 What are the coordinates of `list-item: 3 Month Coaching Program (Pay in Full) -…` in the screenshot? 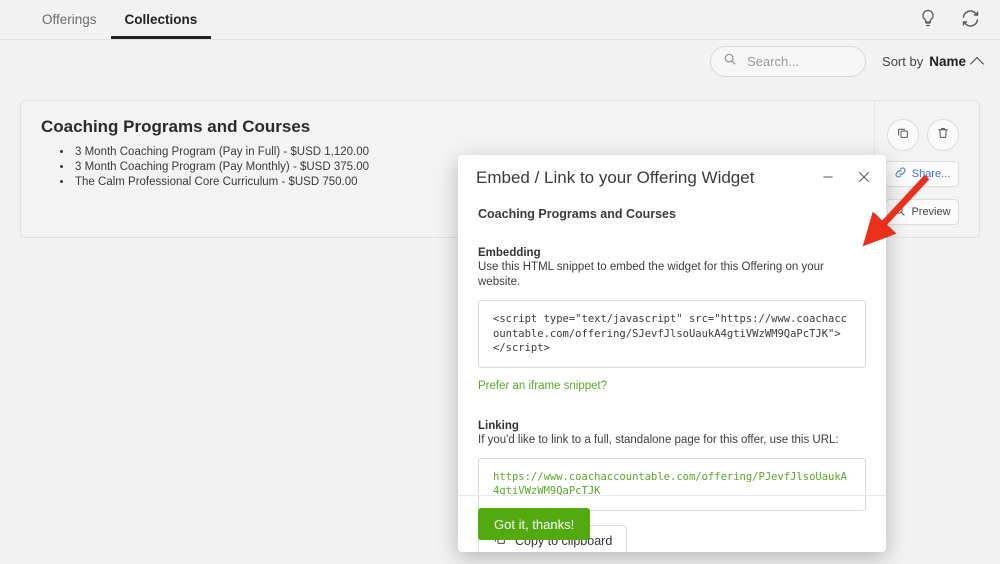 It's located at (221, 152).